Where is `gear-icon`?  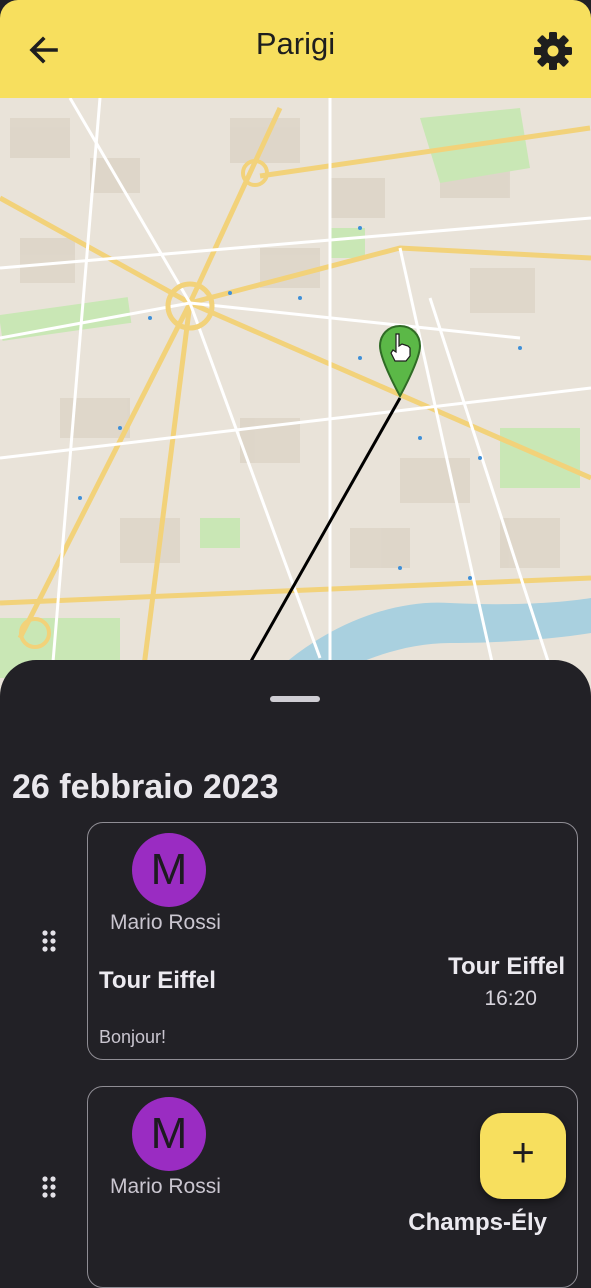
gear-icon is located at coordinates (553, 51).